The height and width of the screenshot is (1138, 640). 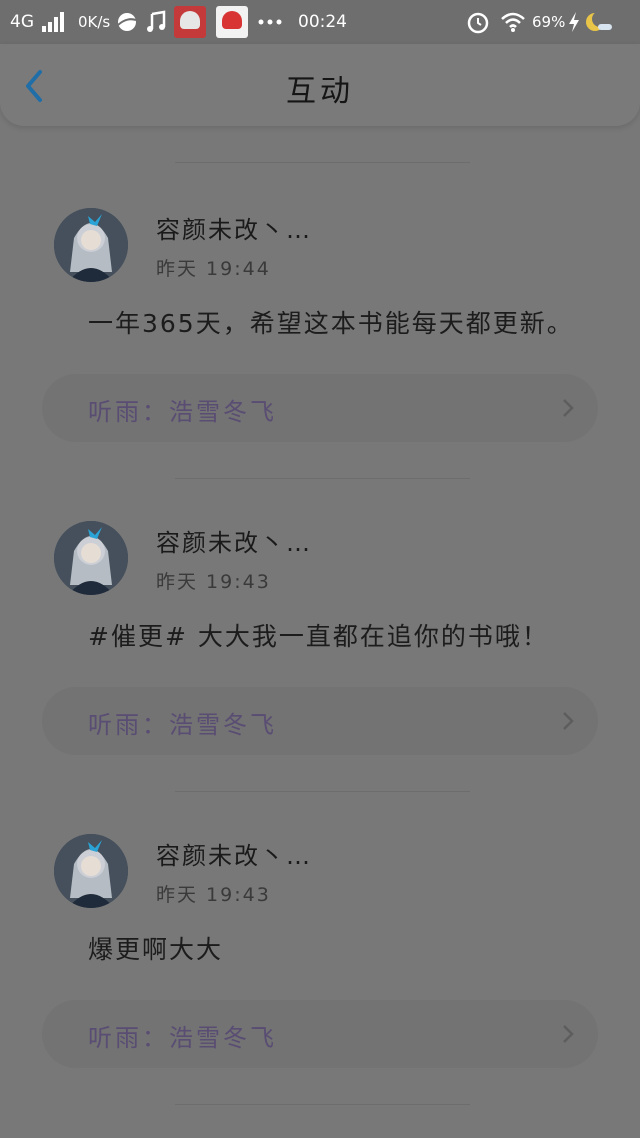 What do you see at coordinates (513, 22) in the screenshot?
I see `wifi-icon` at bounding box center [513, 22].